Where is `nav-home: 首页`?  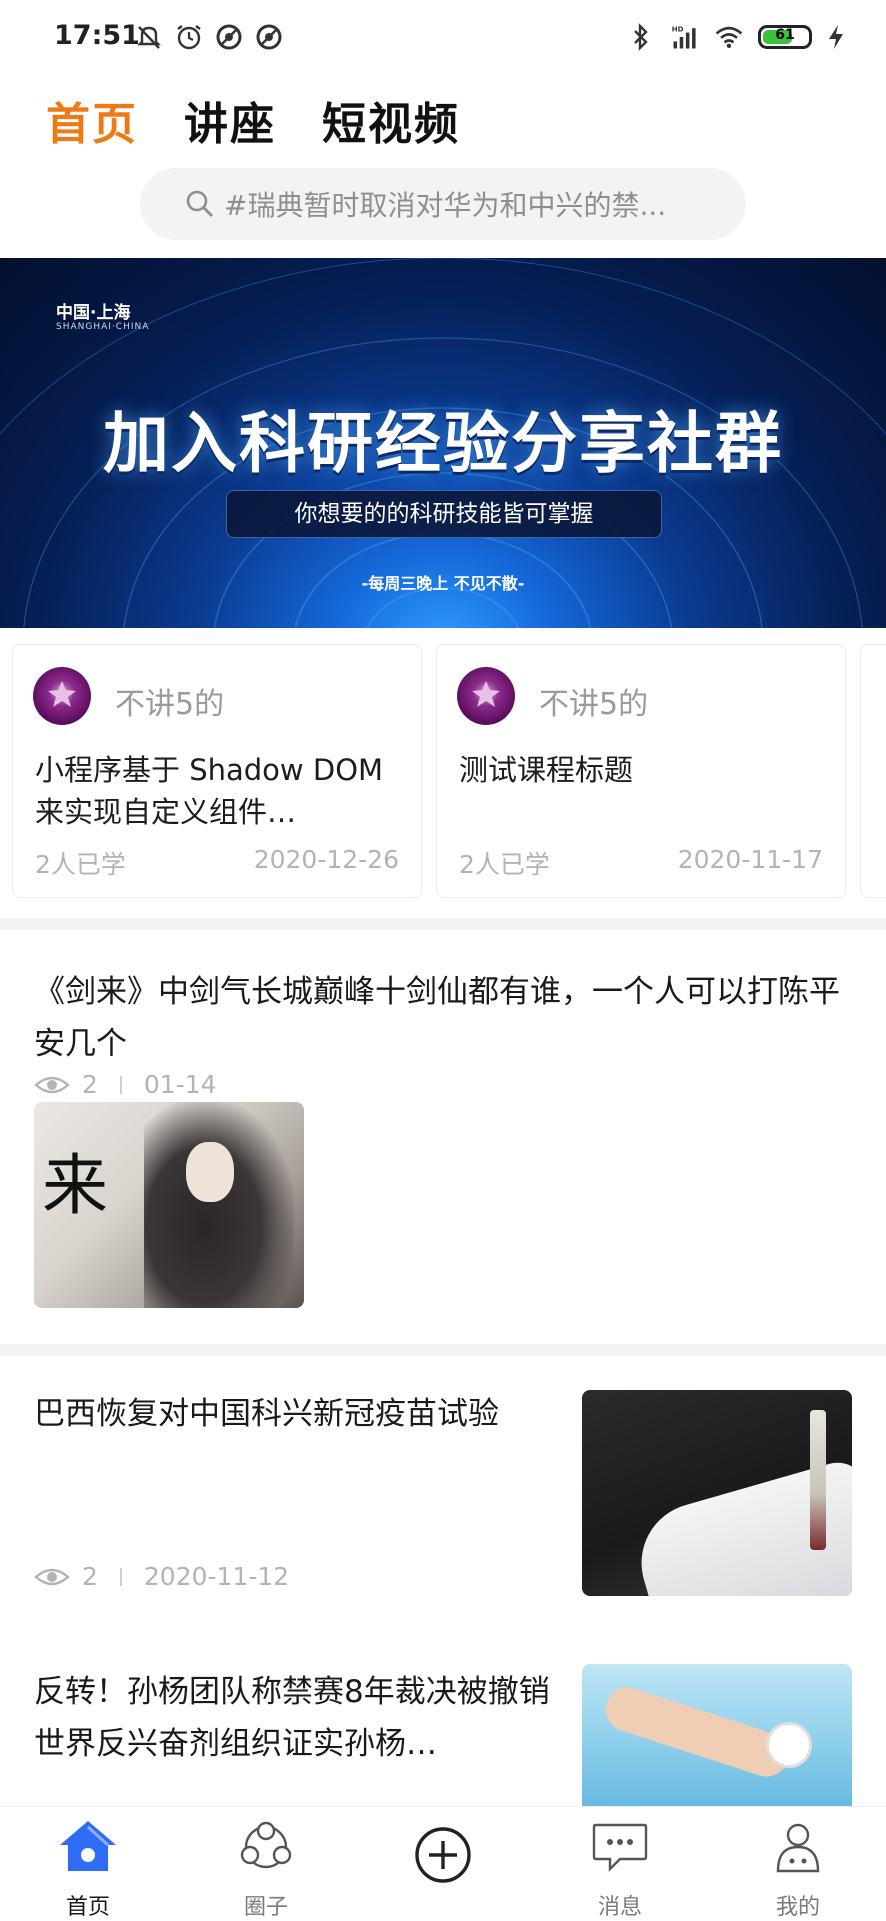
nav-home: 首页 is located at coordinates (88, 1864).